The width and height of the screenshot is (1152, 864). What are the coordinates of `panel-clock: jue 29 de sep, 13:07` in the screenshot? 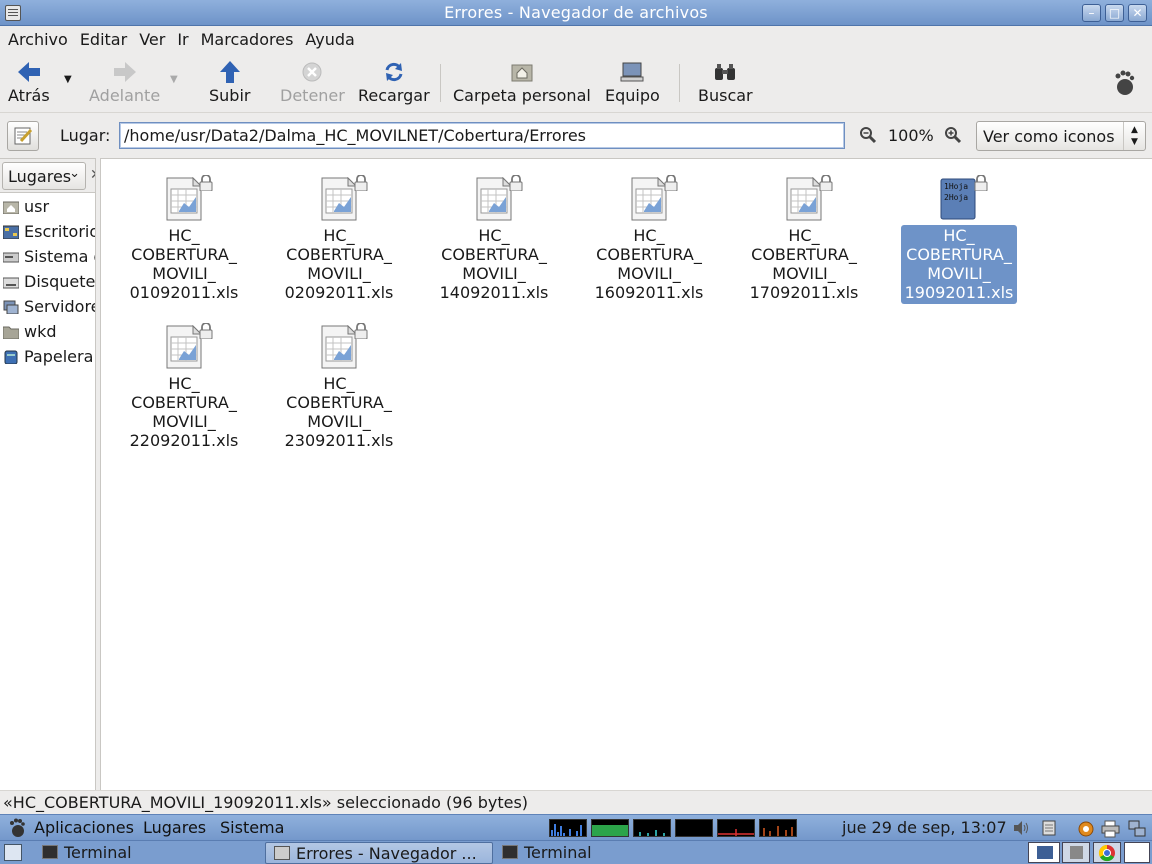 It's located at (924, 827).